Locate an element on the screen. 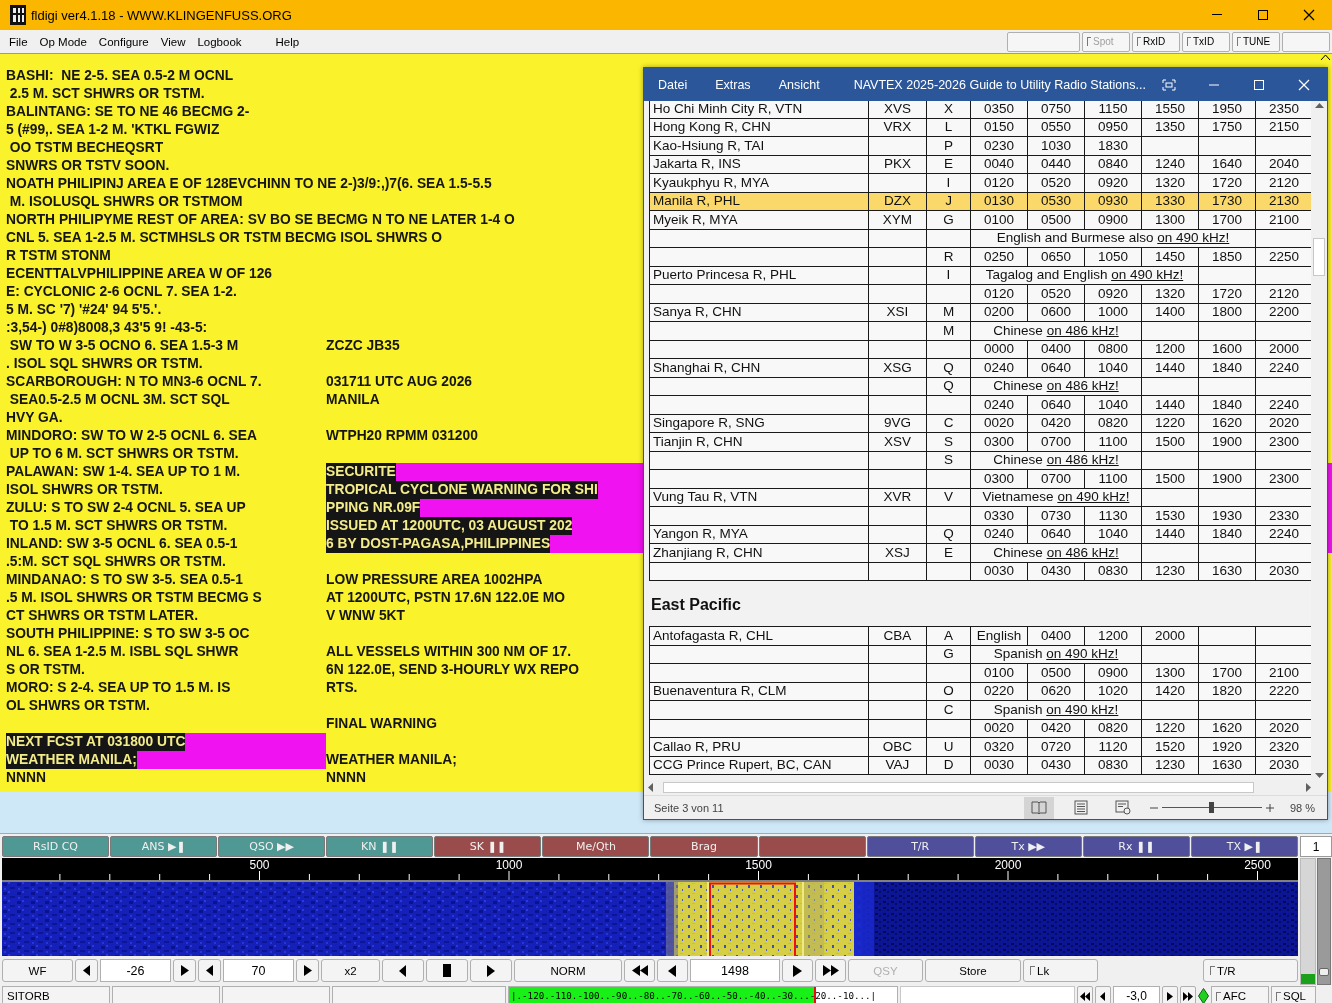 The width and height of the screenshot is (1332, 1003). checkbox-button: T/R is located at coordinates (1250, 970).